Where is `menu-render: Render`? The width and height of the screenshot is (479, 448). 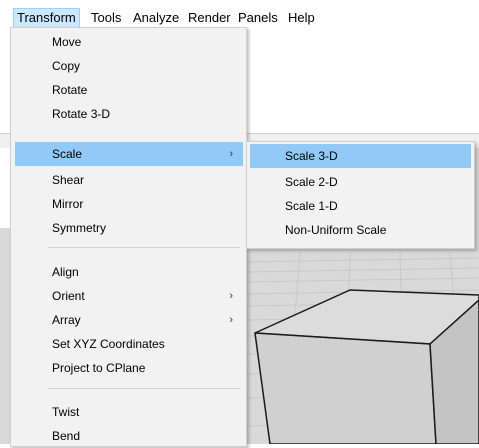 menu-render: Render is located at coordinates (209, 18).